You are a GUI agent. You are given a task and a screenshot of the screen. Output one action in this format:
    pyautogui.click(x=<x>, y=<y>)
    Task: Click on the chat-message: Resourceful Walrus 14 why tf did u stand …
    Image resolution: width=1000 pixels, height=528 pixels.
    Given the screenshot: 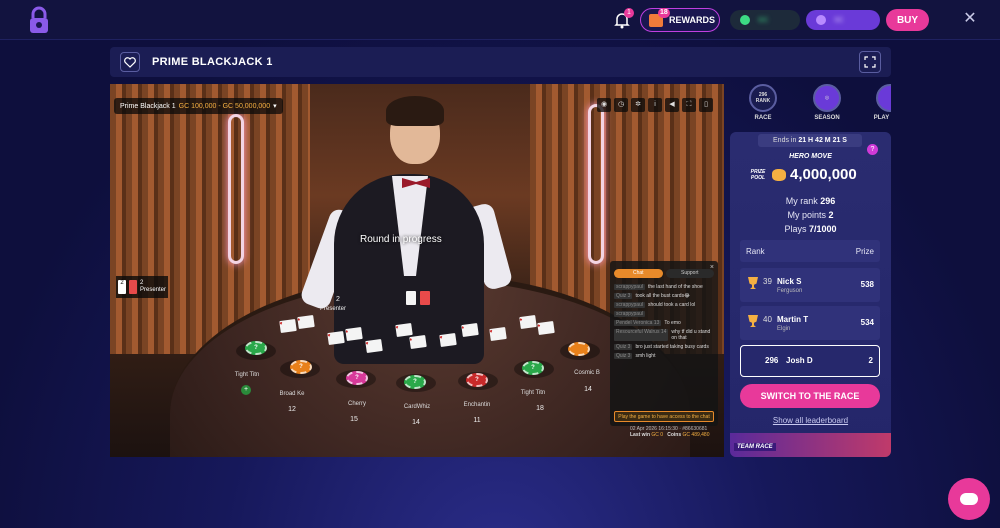 What is the action you would take?
    pyautogui.click(x=664, y=335)
    